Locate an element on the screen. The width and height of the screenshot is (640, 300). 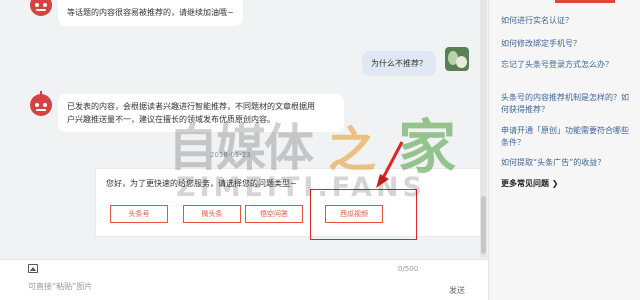
bot-message: 等话题的内容很容易被推荐的，请继续加油哦~ is located at coordinates (150, 13).